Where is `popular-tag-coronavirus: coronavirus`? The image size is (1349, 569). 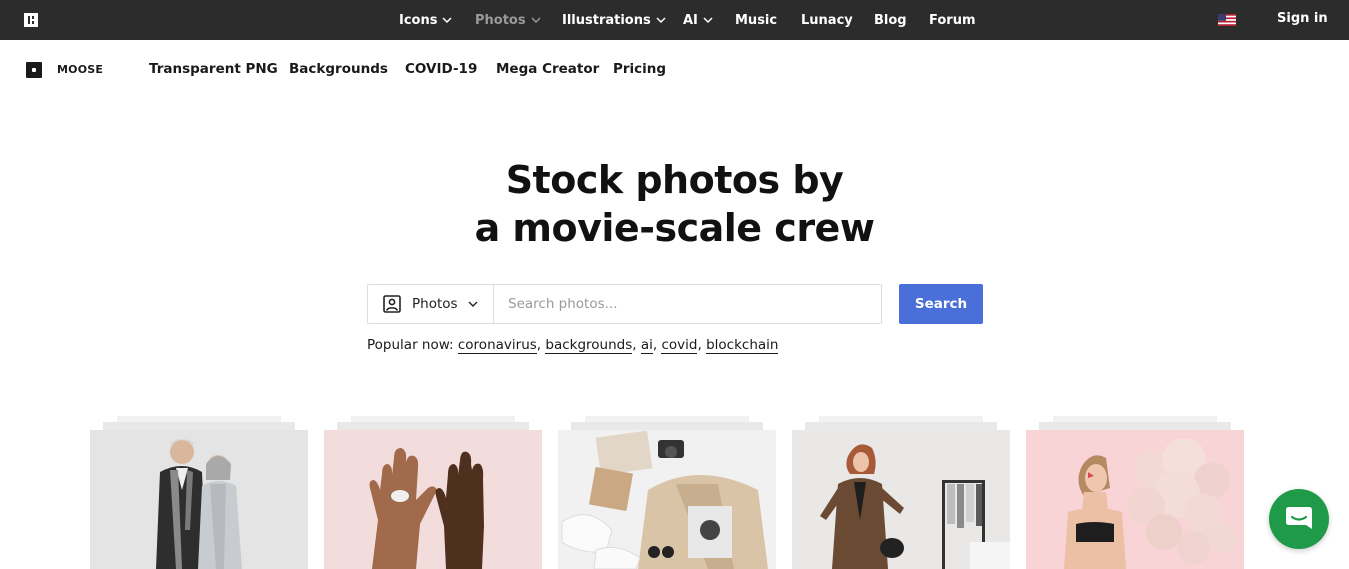
popular-tag-coronavirus: coronavirus is located at coordinates (497, 345).